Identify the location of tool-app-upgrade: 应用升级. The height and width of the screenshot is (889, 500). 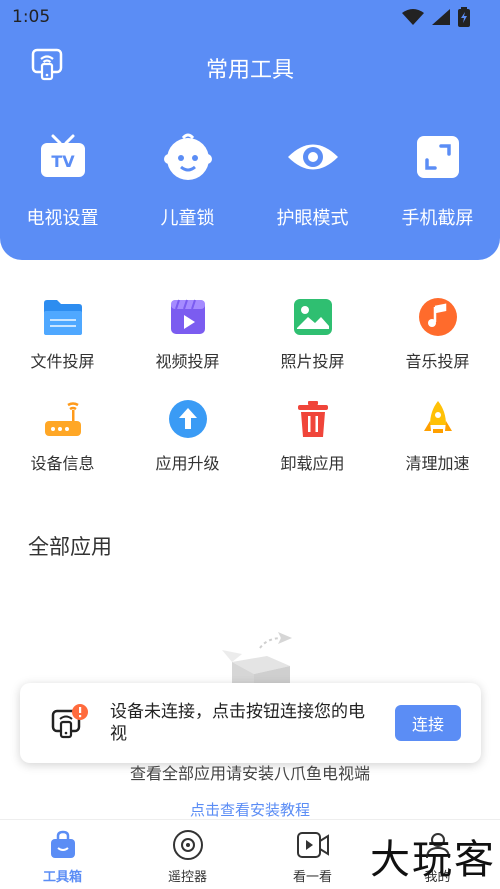
(187, 449).